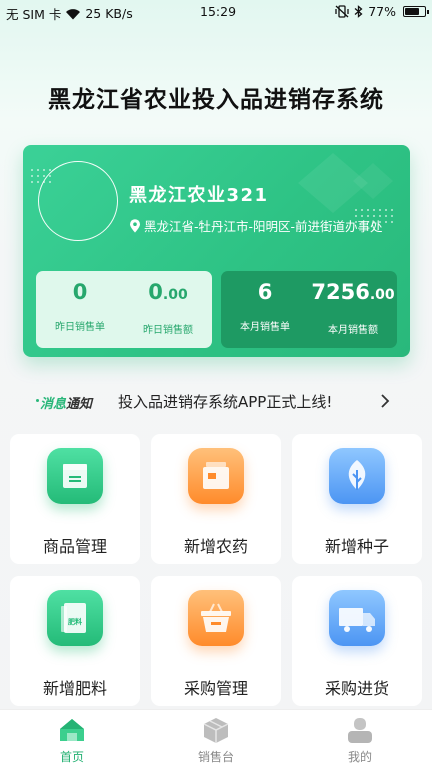 The height and width of the screenshot is (768, 432). Describe the element at coordinates (168, 308) in the screenshot. I see `stat-yesterday-amount: 0.00 昨日销售额` at that location.